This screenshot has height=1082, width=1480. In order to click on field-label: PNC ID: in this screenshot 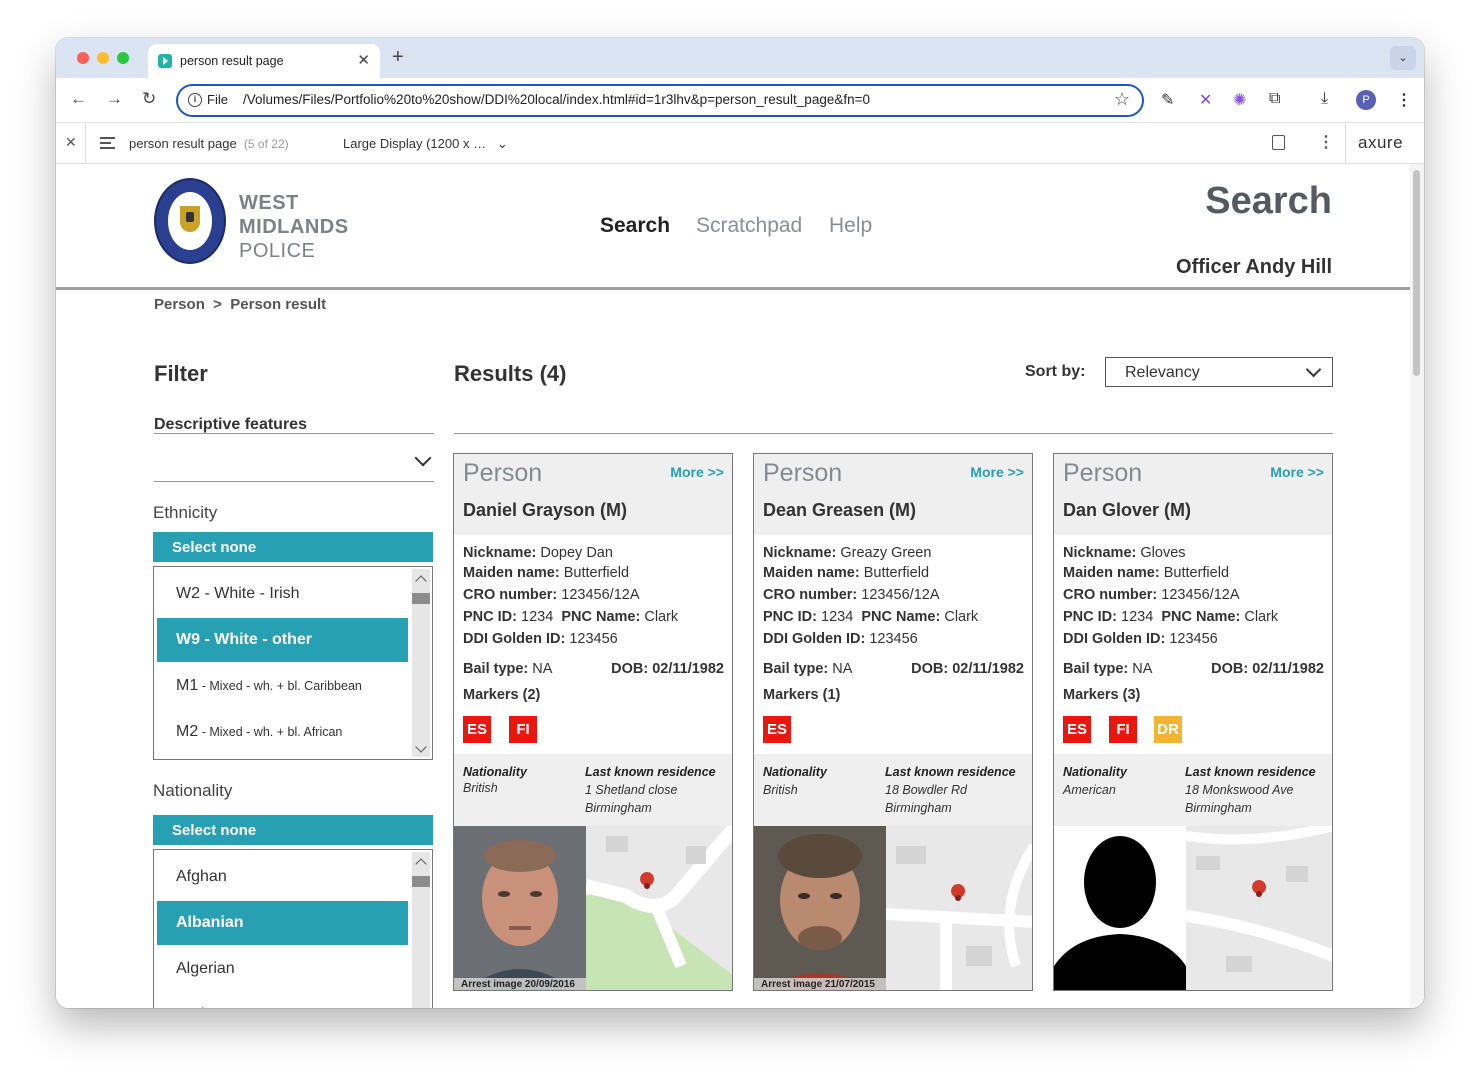, I will do `click(1090, 617)`.